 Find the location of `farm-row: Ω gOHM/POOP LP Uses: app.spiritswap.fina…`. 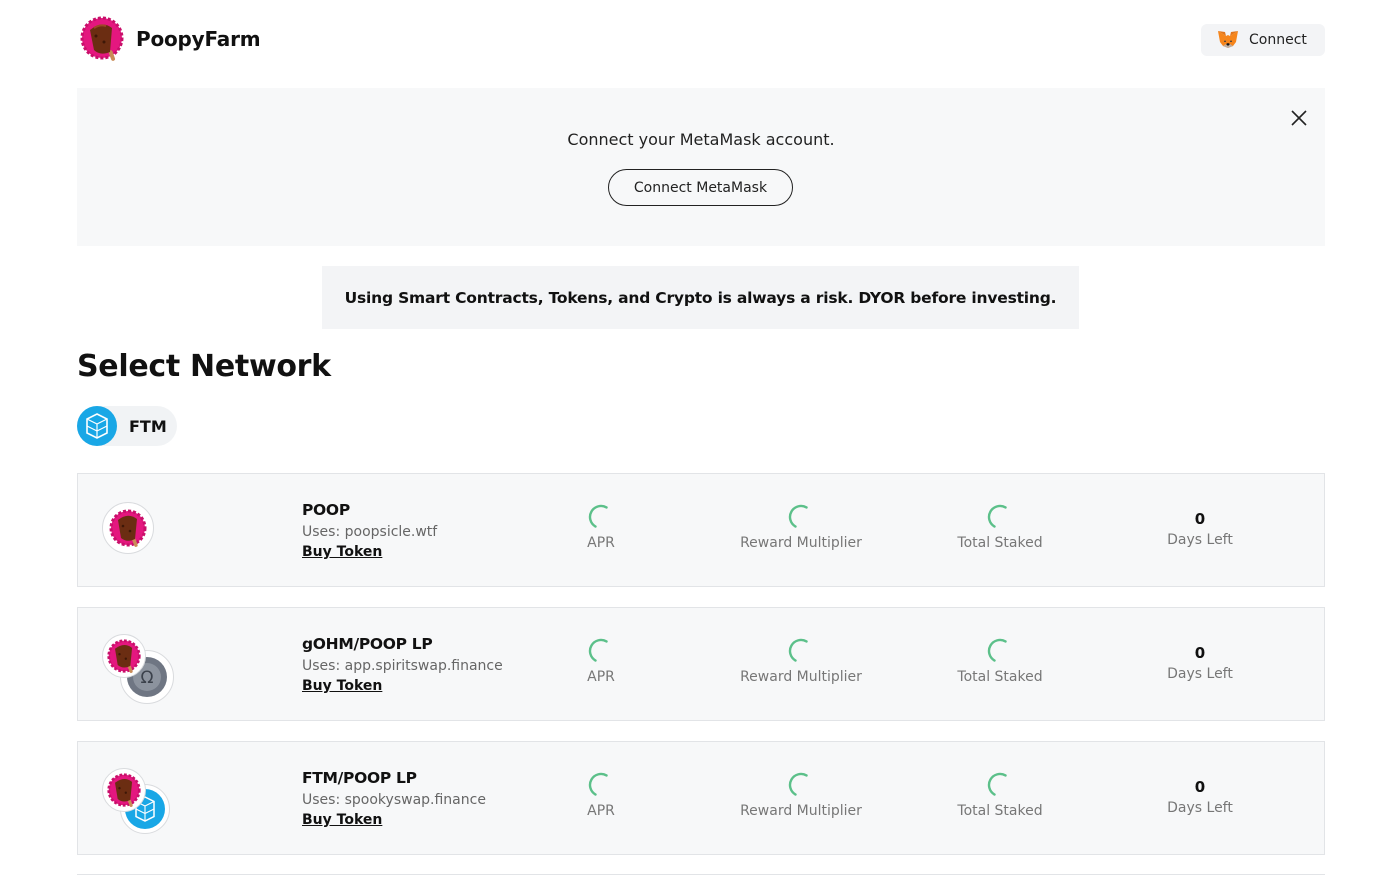

farm-row: Ω gOHM/POOP LP Uses: app.spiritswap.fina… is located at coordinates (701, 664).